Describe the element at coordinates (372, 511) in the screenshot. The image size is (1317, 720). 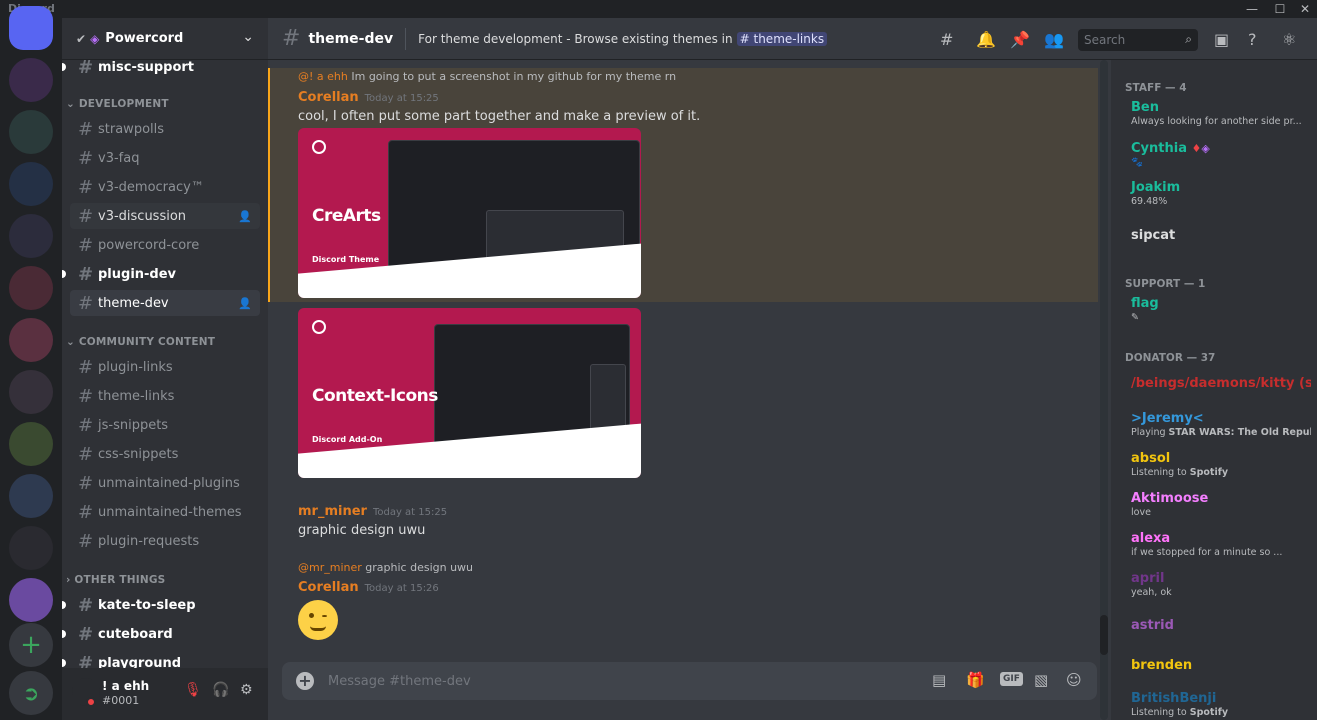
I see `message-author: mr_miner Today at 15:25` at that location.